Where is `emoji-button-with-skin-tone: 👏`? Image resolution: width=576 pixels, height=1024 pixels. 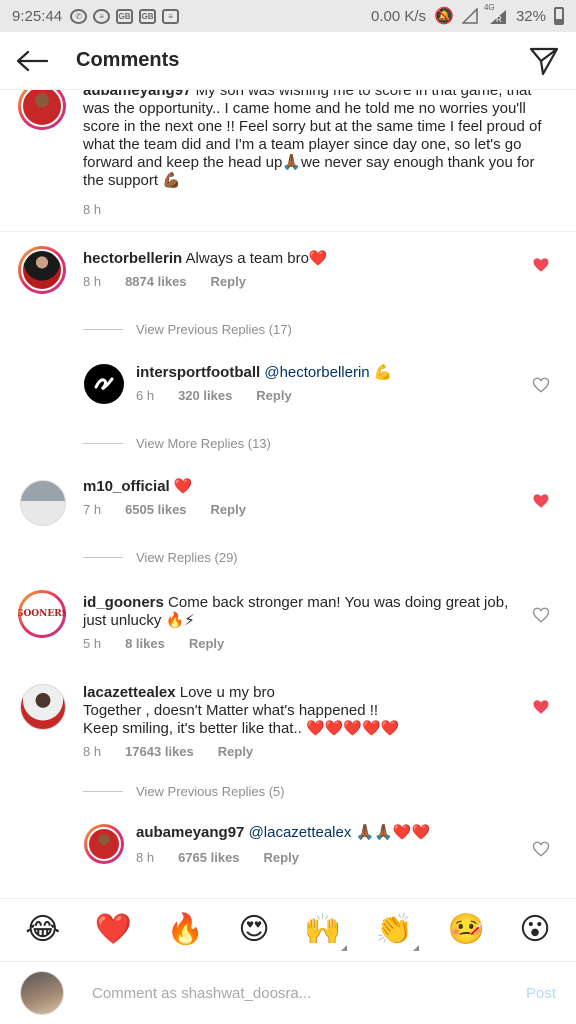 emoji-button-with-skin-tone: 👏 is located at coordinates (397, 931).